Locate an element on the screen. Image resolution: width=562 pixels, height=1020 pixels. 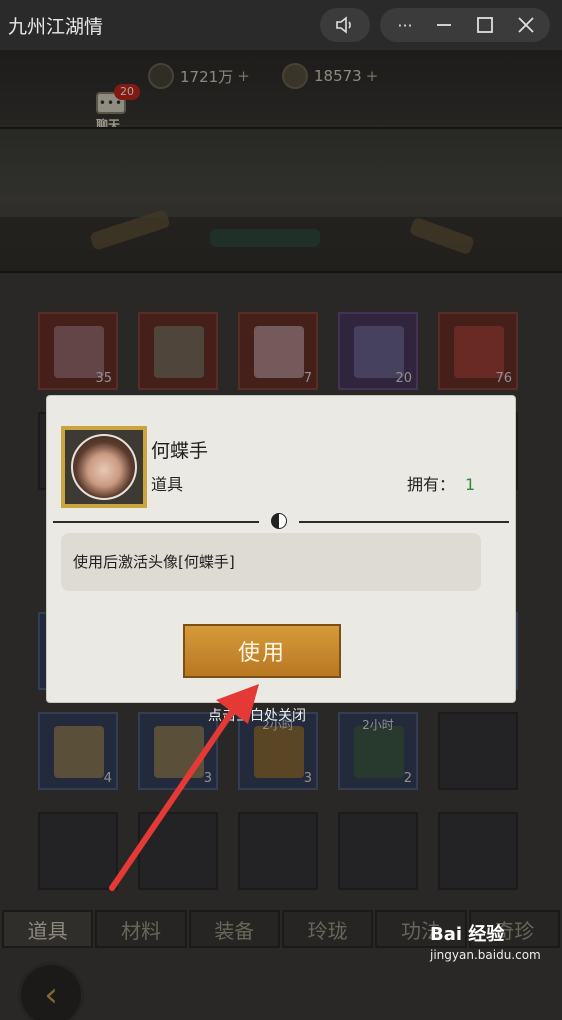
close-icon is located at coordinates (526, 25).